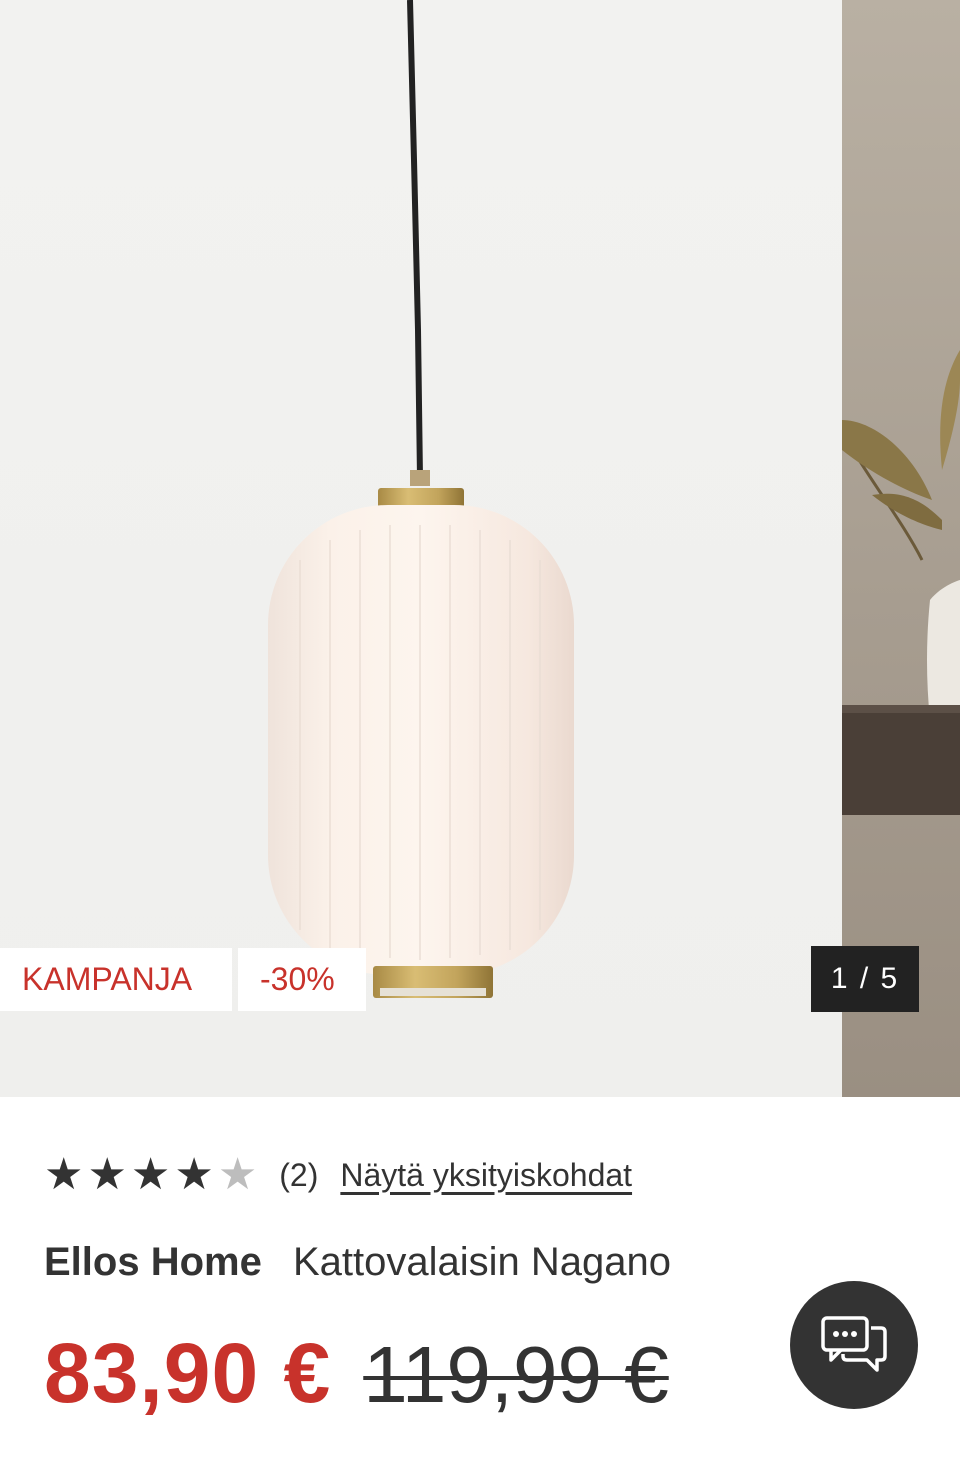 This screenshot has height=1482, width=960. Describe the element at coordinates (188, 1373) in the screenshot. I see `sale-price: 83,90 €` at that location.